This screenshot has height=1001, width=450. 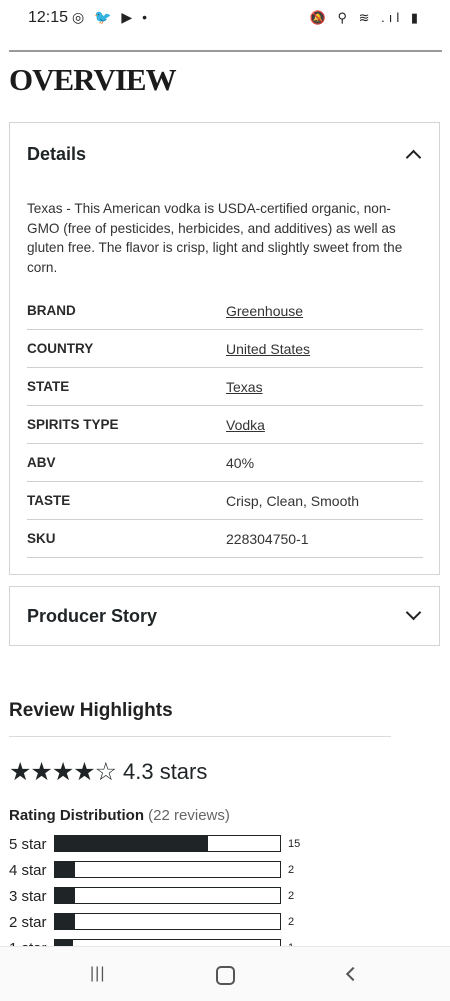 I want to click on spec-row-country: COUNTRY United States, so click(x=225, y=348).